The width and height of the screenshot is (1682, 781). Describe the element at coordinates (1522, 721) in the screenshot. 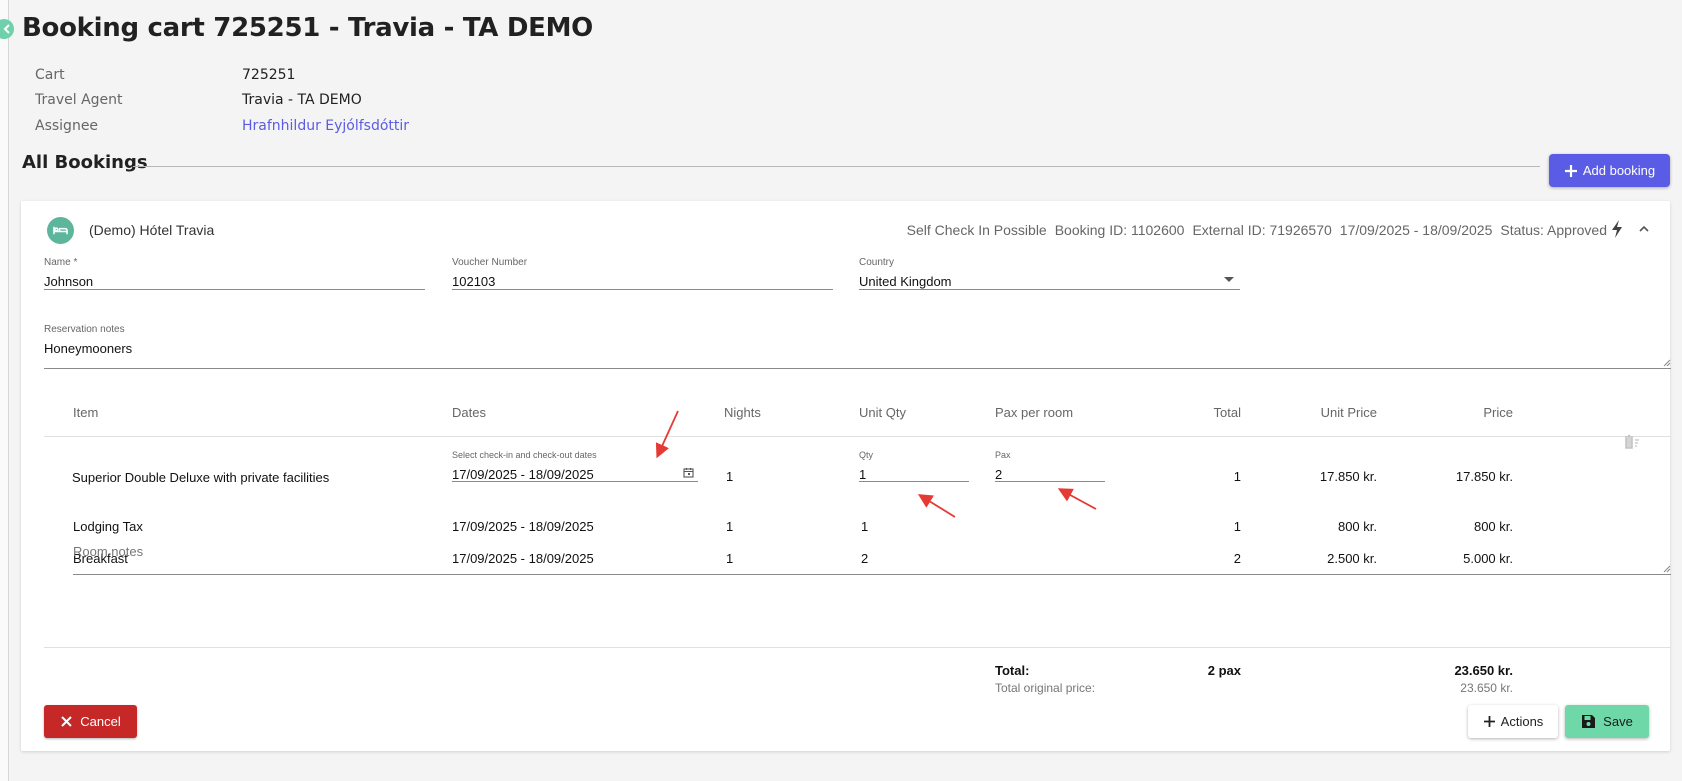

I see `actions-label: Actions` at that location.